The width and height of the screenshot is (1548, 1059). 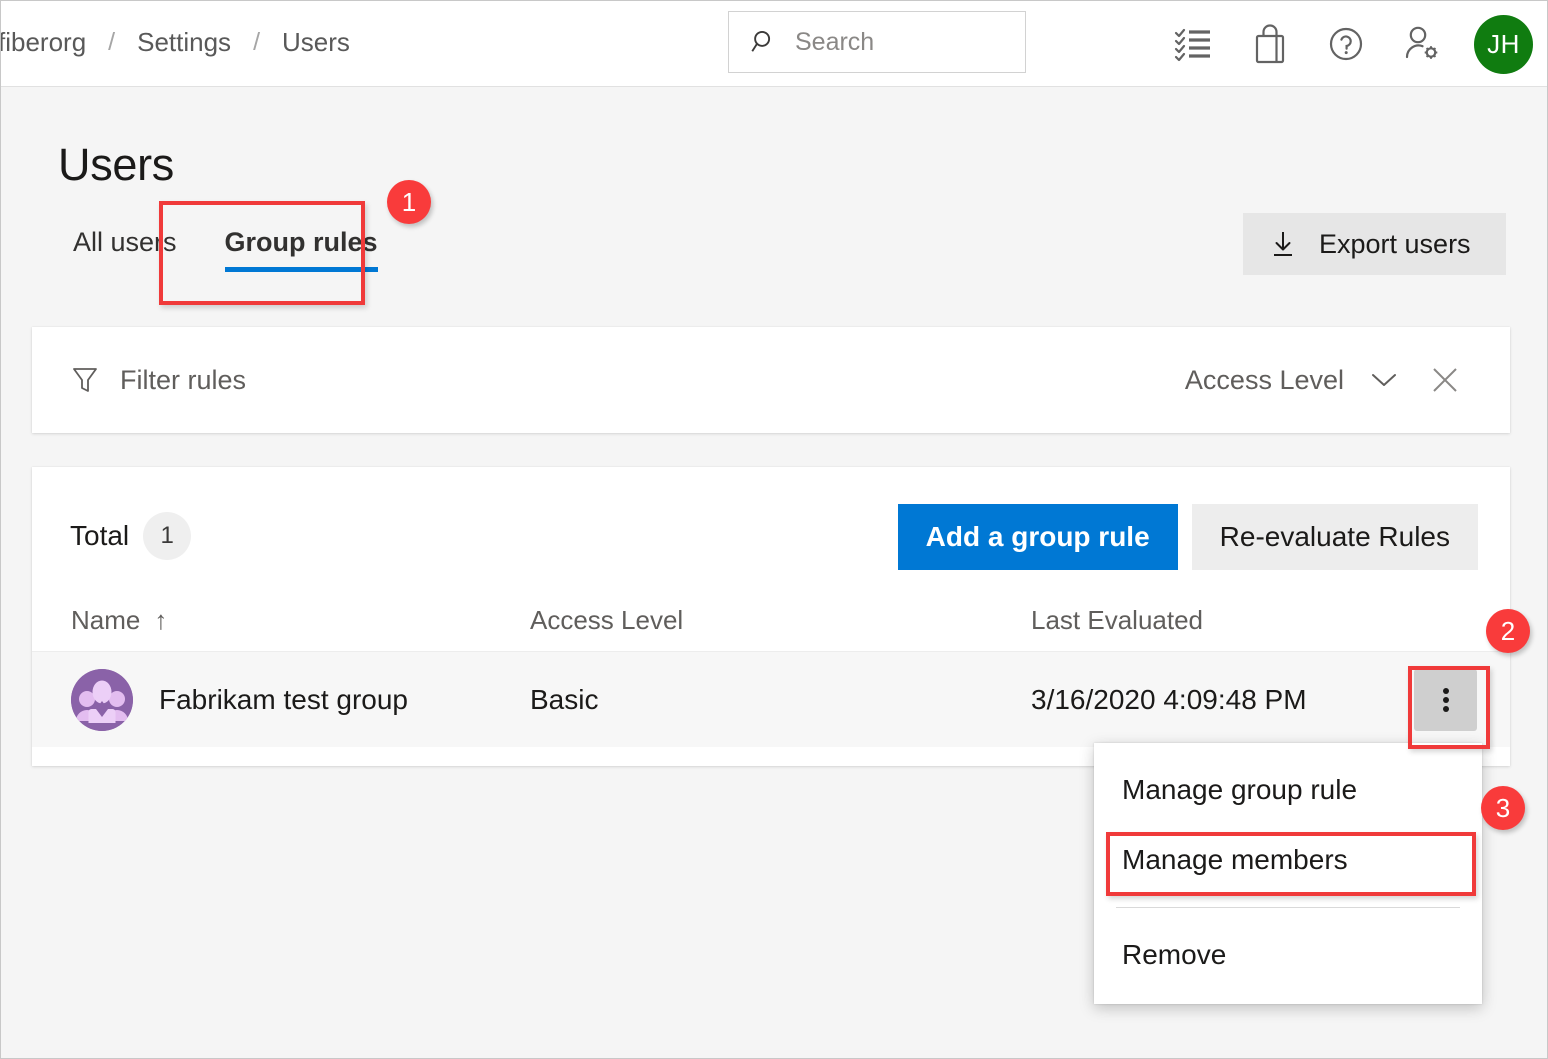 I want to click on cell-last-evaluated: 3/16/2020 4:09:48 PM, so click(x=1169, y=699).